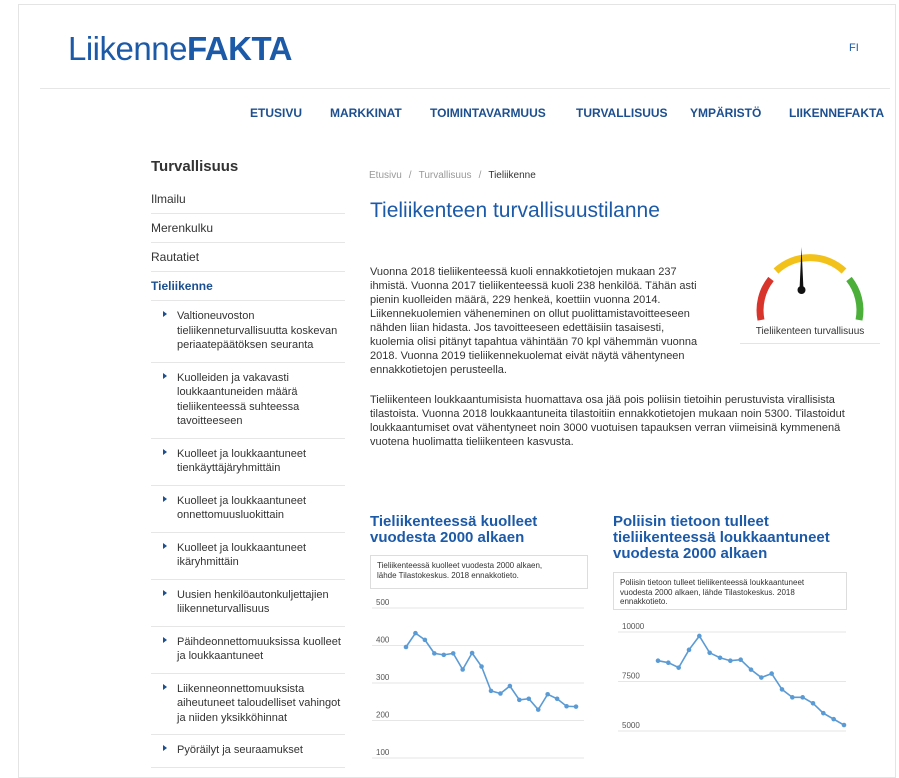 The image size is (899, 778). I want to click on sidebar-subitem-label: liikenneturvallisuus, so click(223, 609).